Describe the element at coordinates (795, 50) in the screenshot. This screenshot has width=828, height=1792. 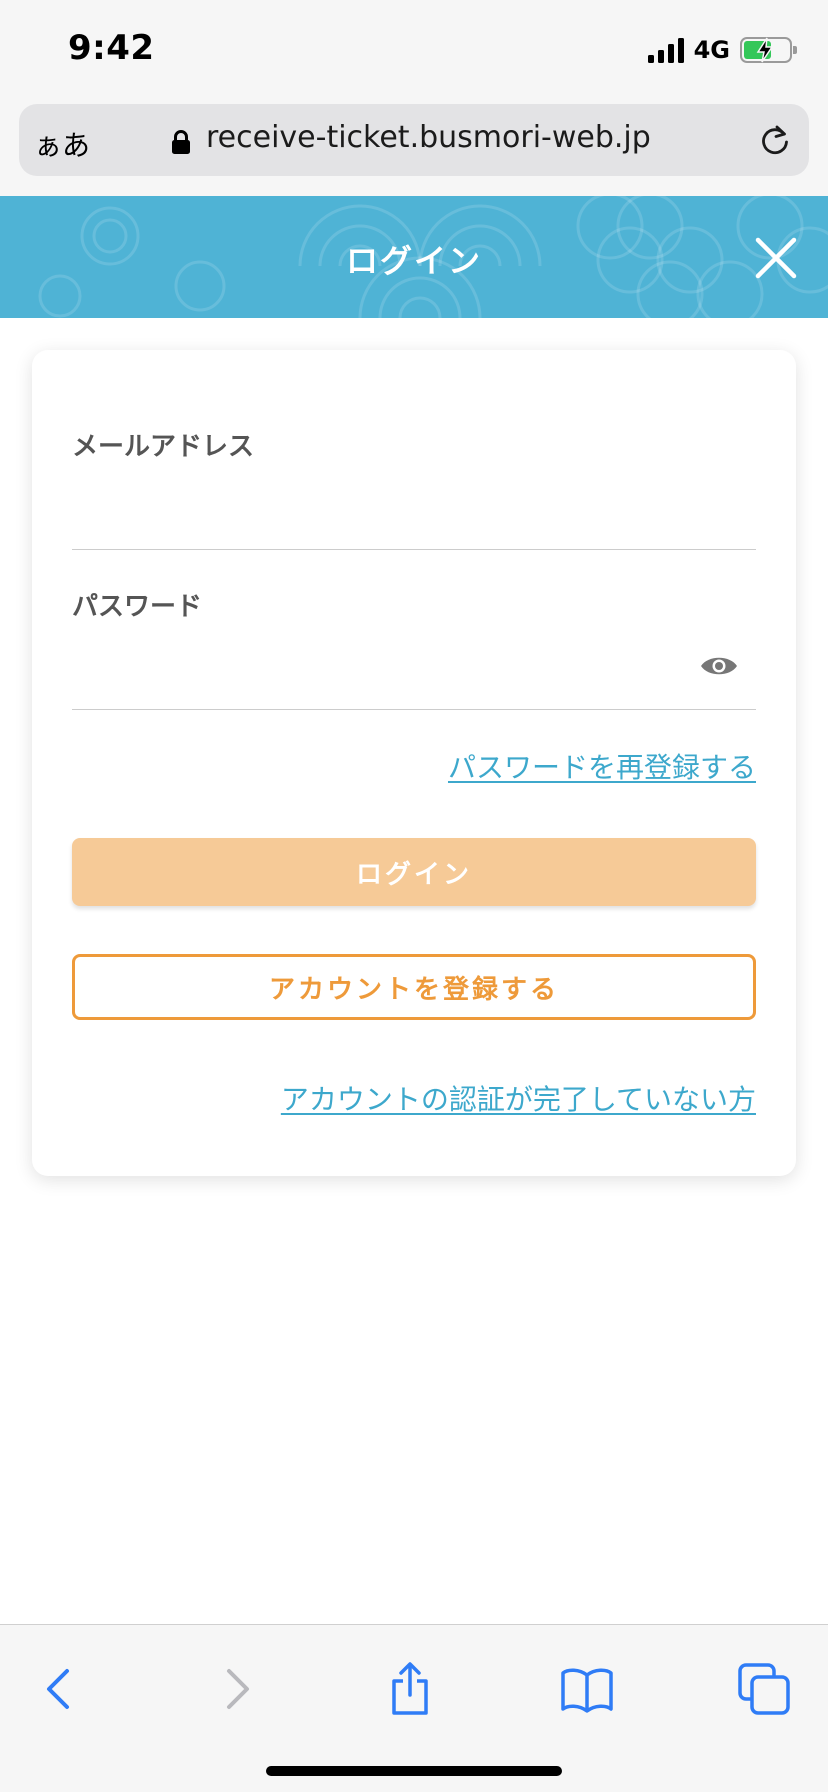
I see `battery-cap` at that location.